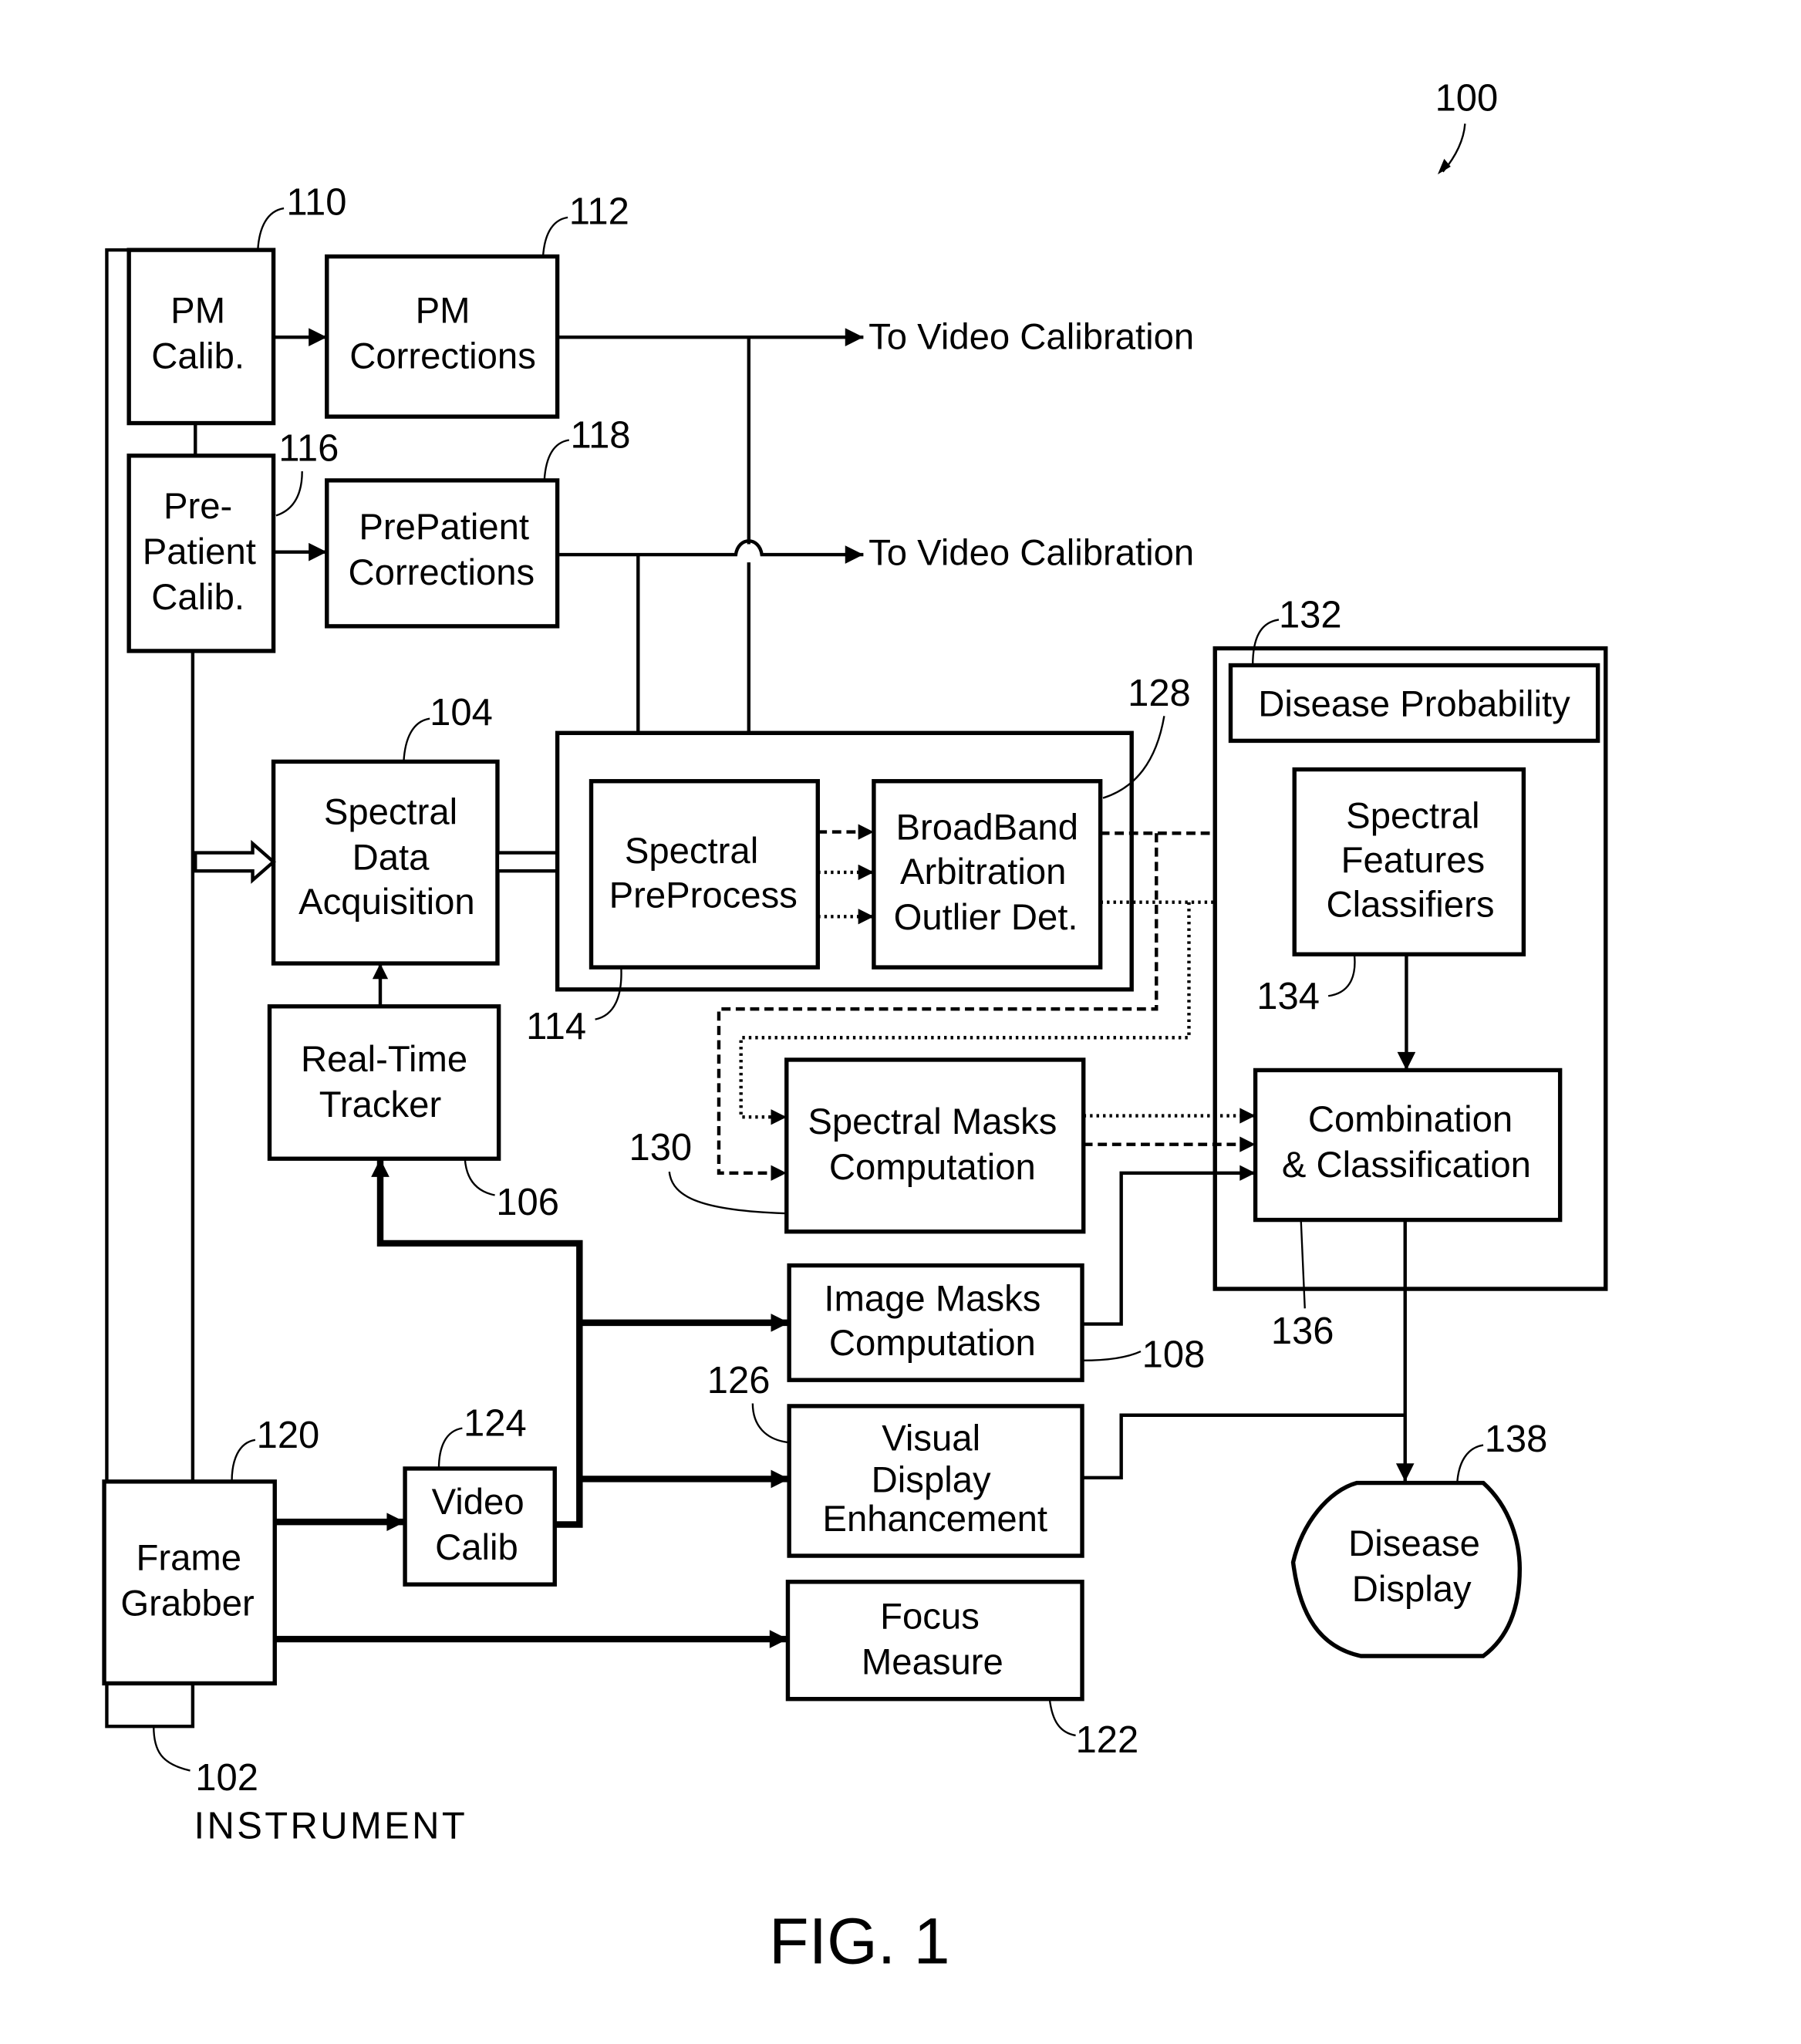 This screenshot has height=2044, width=1801. Describe the element at coordinates (983, 872) in the screenshot. I see `broadband-line-2: Arbitration` at that location.